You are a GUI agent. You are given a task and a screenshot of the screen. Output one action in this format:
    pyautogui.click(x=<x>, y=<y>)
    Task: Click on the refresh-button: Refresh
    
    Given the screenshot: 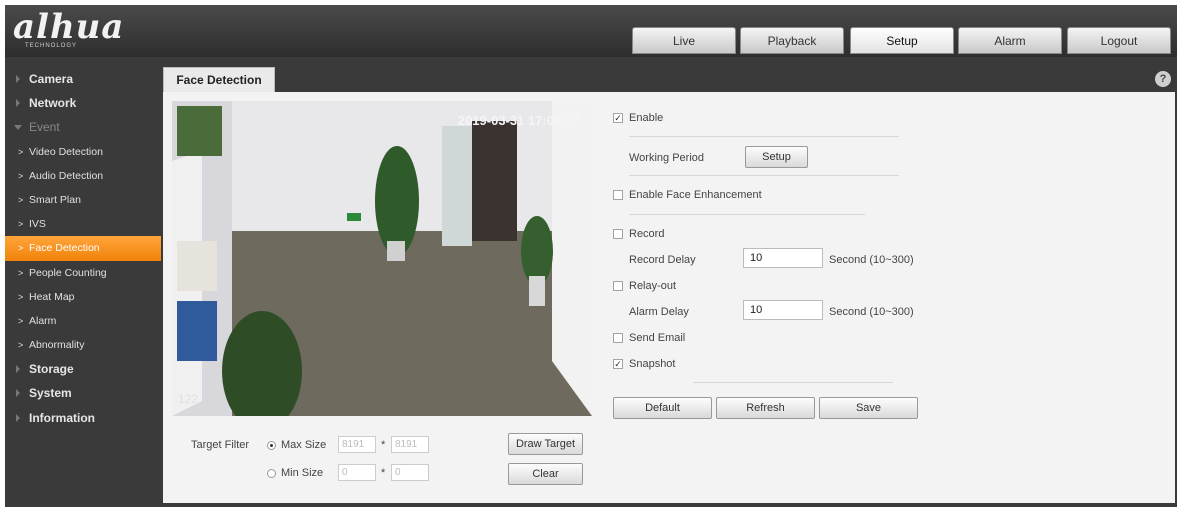 What is the action you would take?
    pyautogui.click(x=765, y=408)
    